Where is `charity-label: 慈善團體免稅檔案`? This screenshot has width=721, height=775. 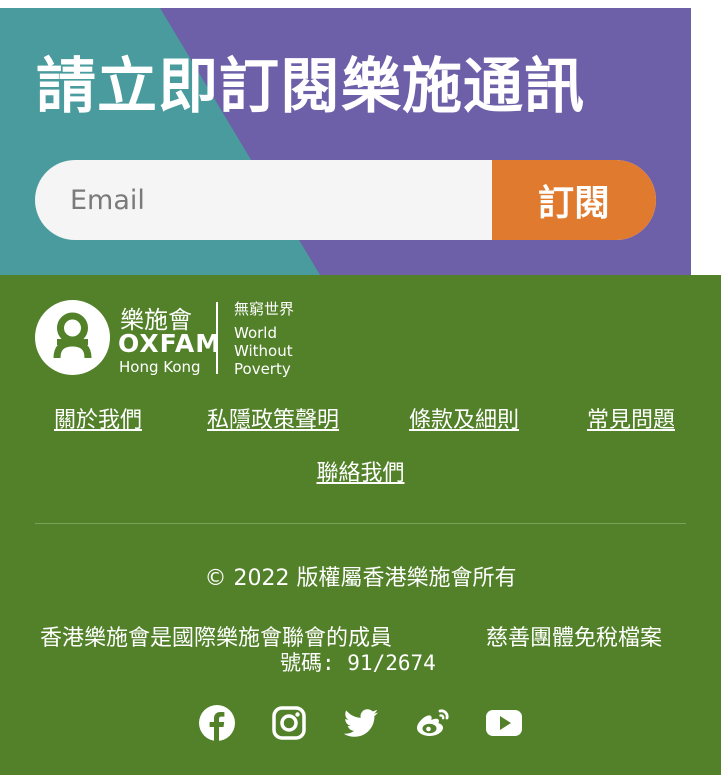
charity-label: 慈善團體免稅檔案 is located at coordinates (574, 638).